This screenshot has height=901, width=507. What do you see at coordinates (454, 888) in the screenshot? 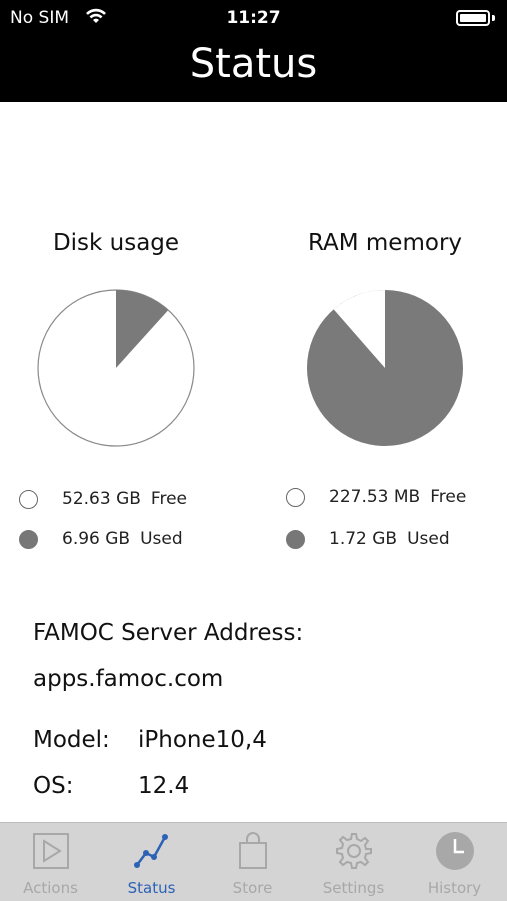
I see `tab-history-label: History` at bounding box center [454, 888].